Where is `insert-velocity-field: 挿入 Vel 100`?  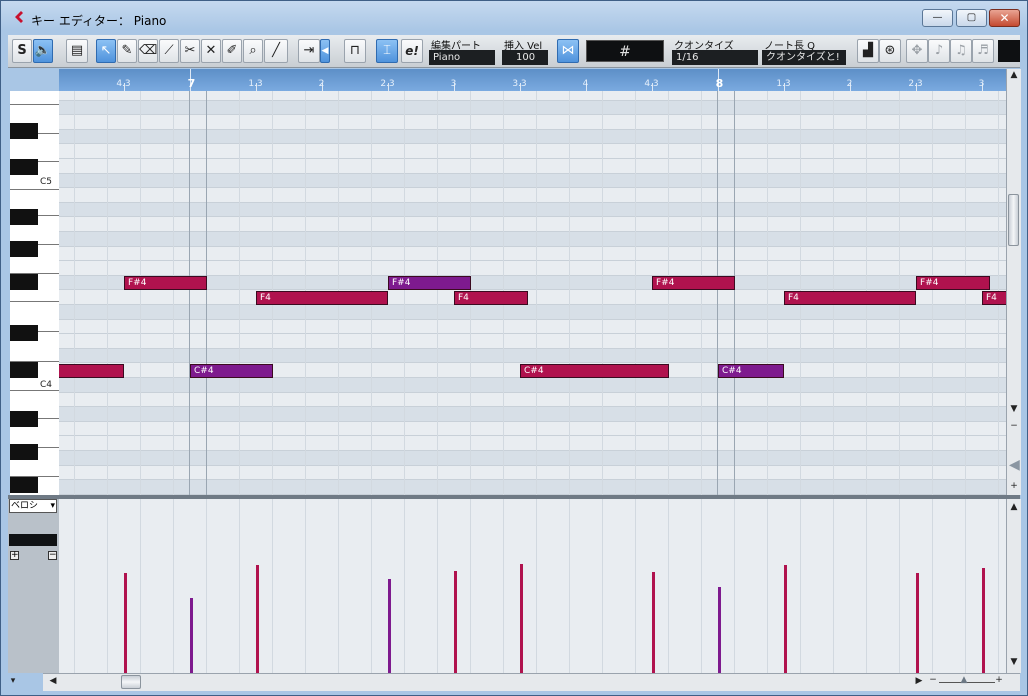 insert-velocity-field: 挿入 Vel 100 is located at coordinates (525, 51).